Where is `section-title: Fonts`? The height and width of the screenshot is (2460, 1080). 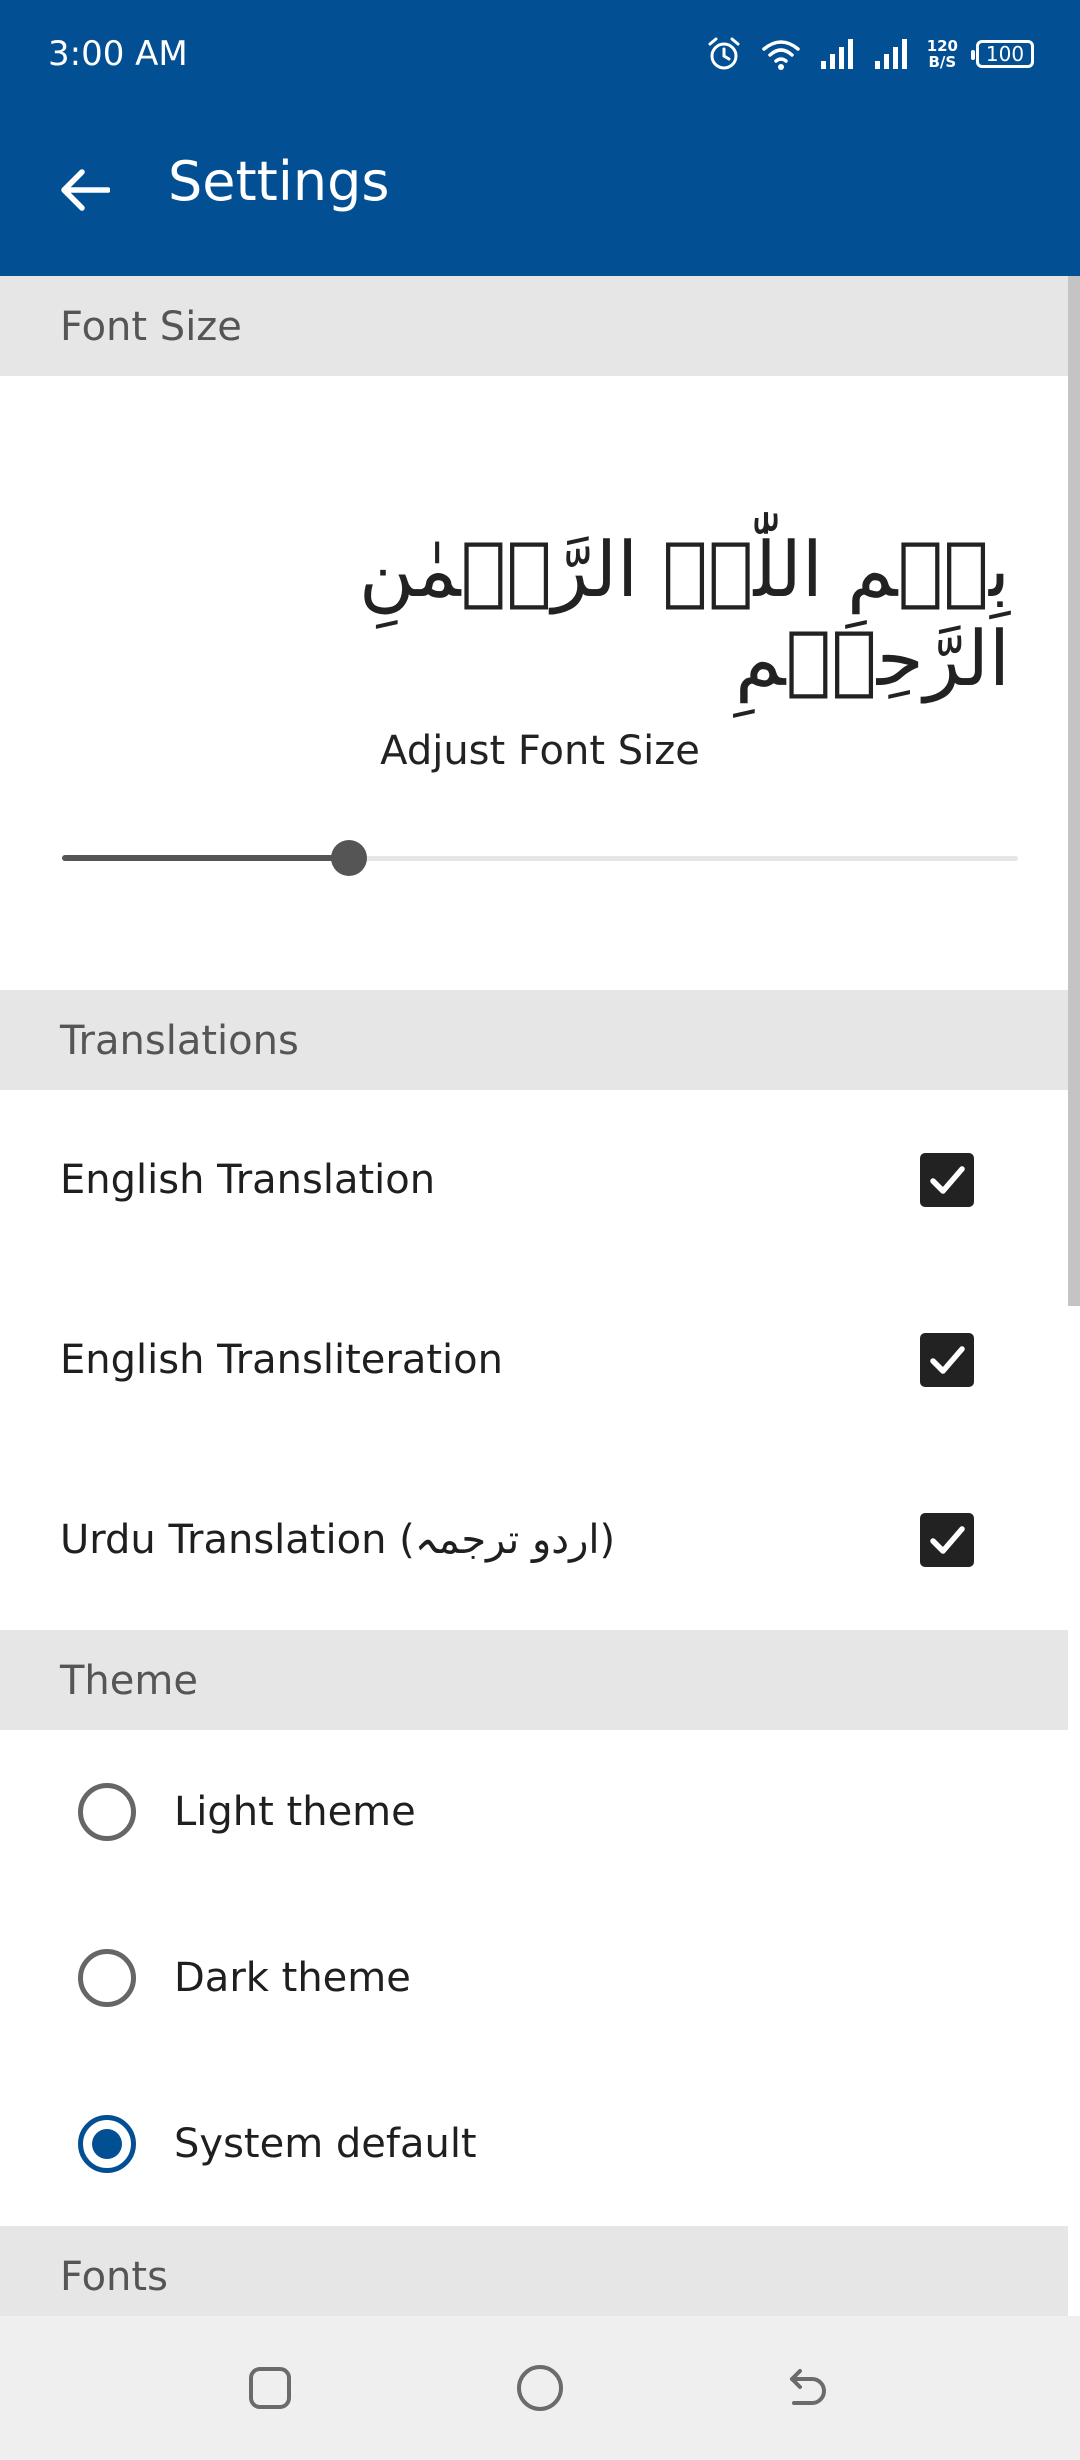 section-title: Fonts is located at coordinates (114, 2277).